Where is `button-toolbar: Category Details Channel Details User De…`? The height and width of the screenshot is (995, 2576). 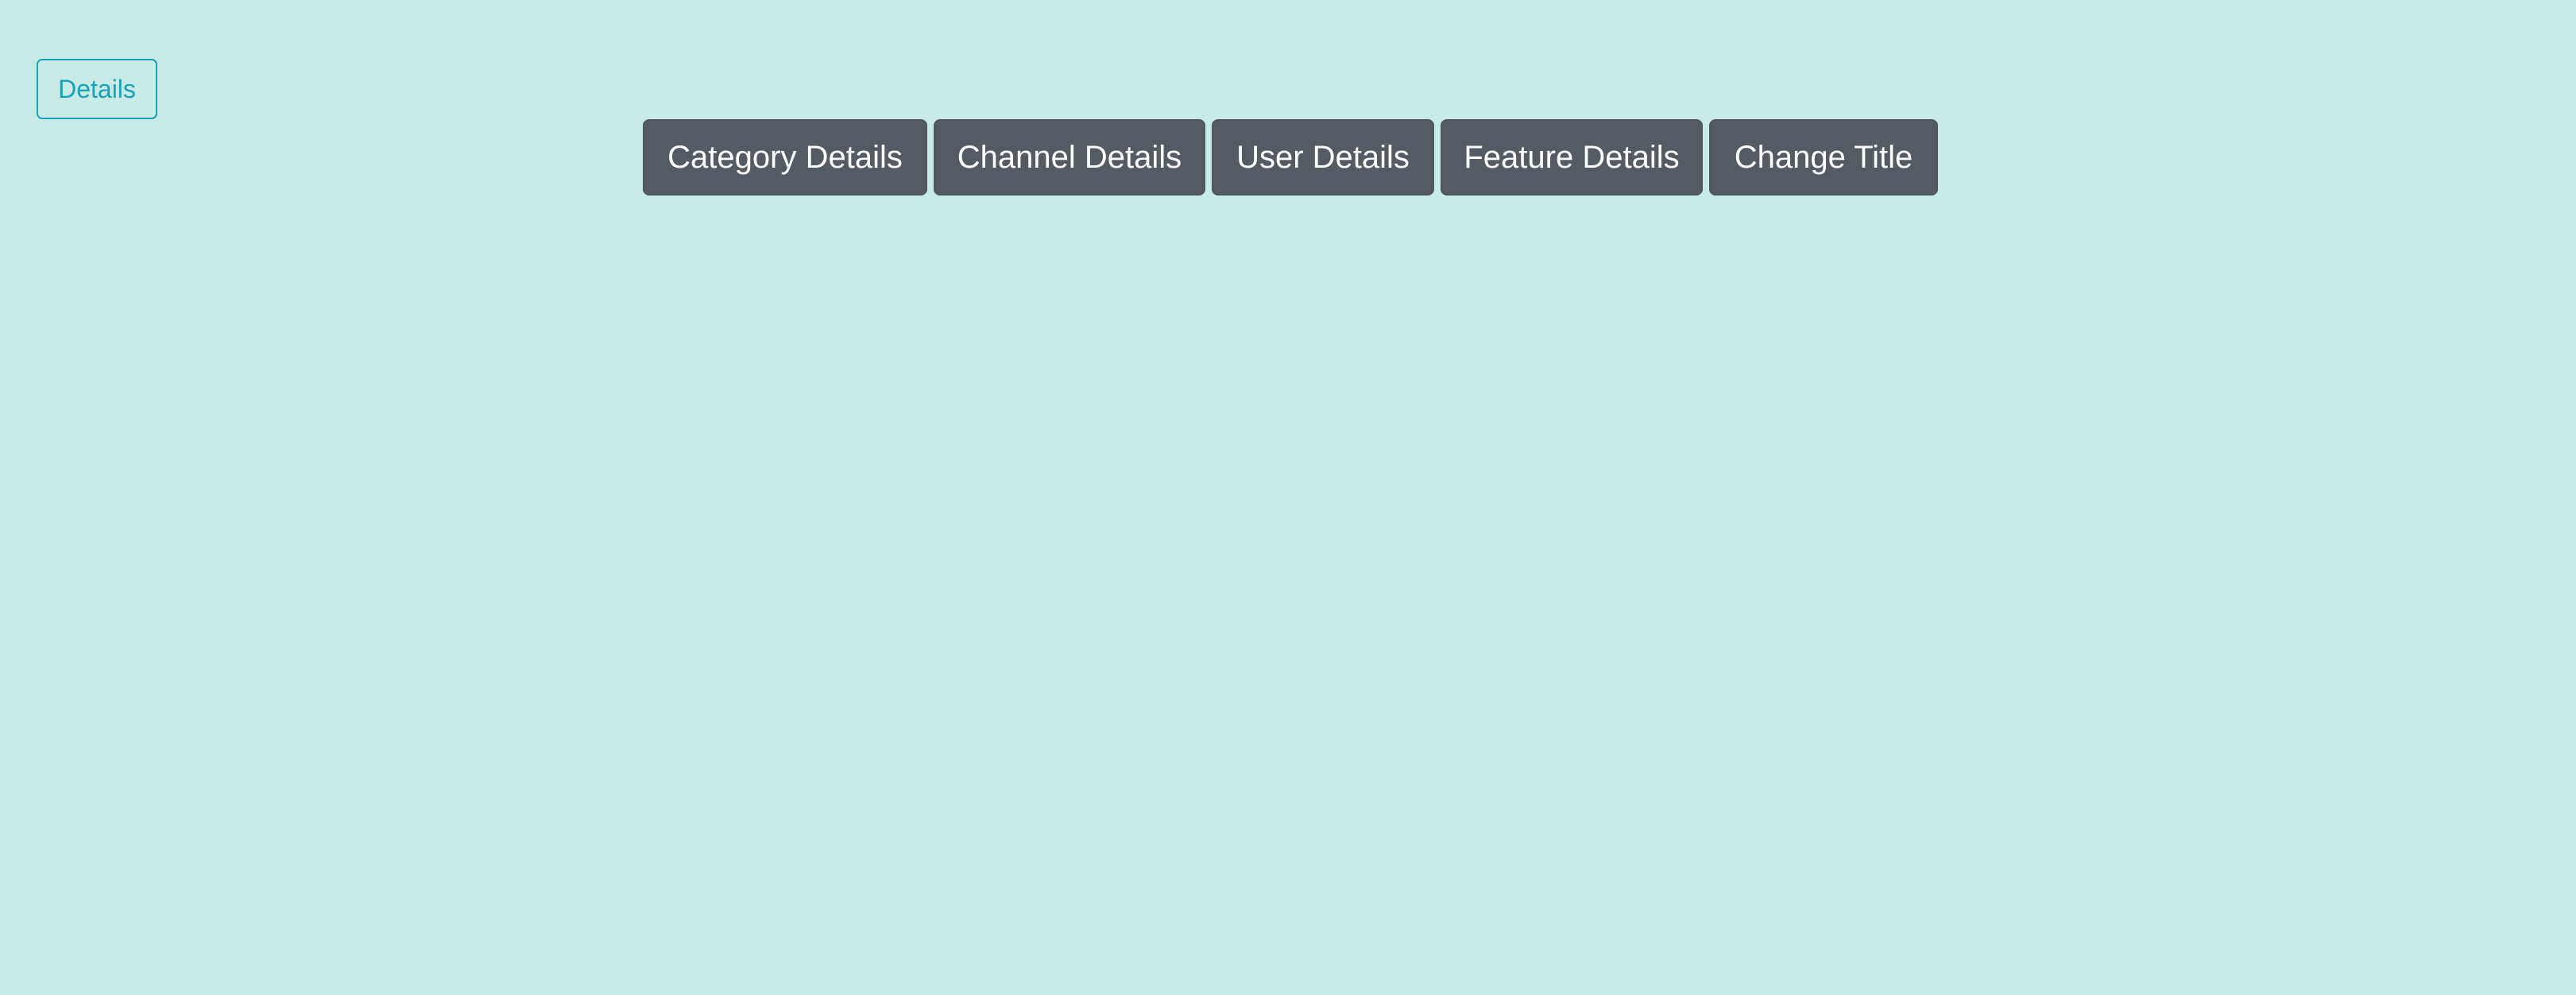 button-toolbar: Category Details Channel Details User De… is located at coordinates (1290, 157).